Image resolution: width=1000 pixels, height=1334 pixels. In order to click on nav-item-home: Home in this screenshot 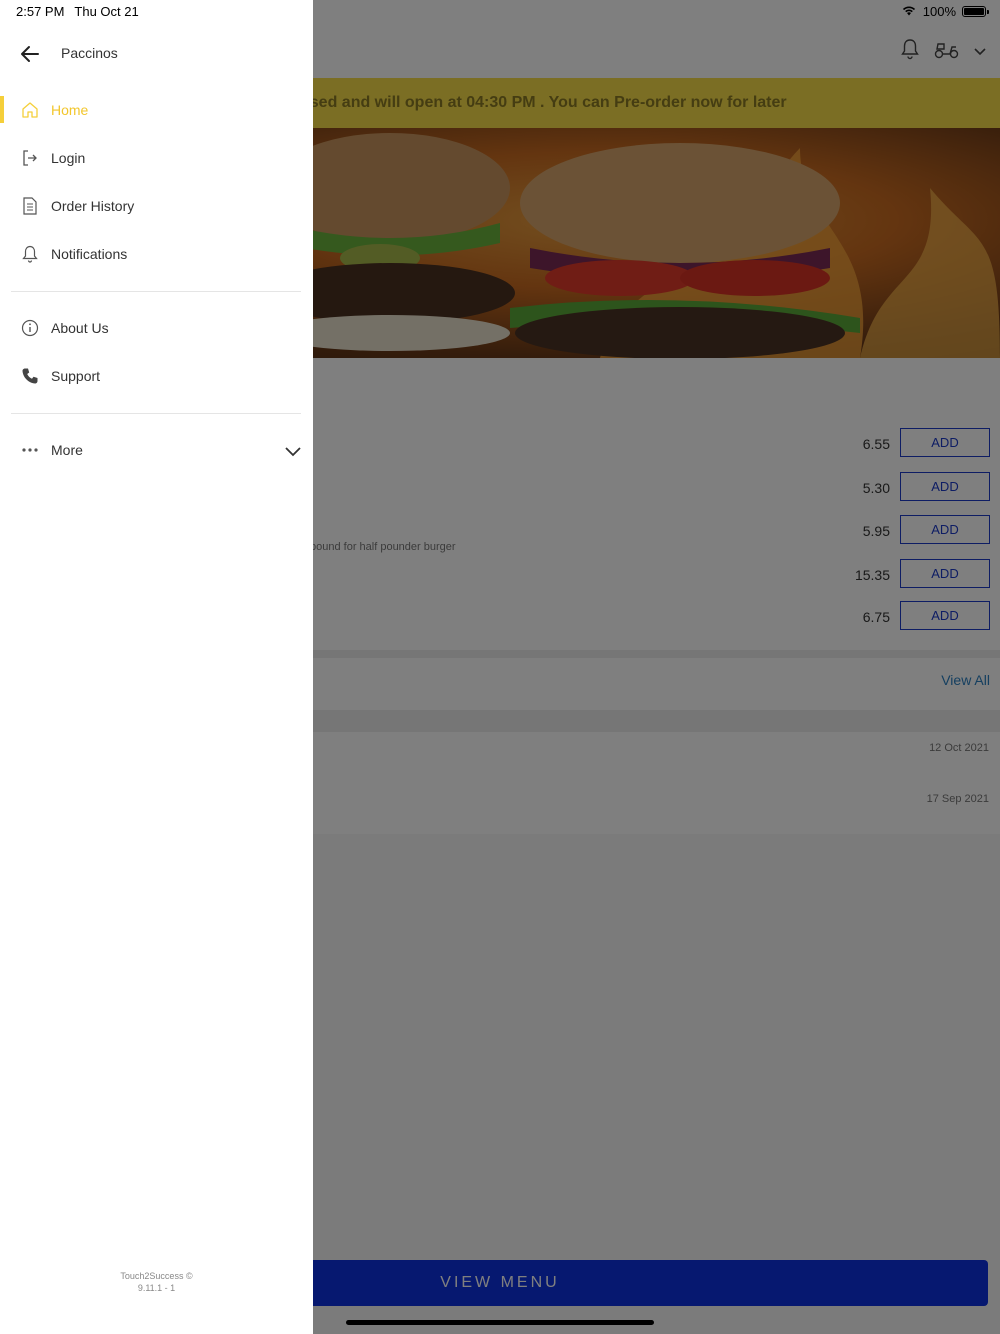, I will do `click(156, 110)`.